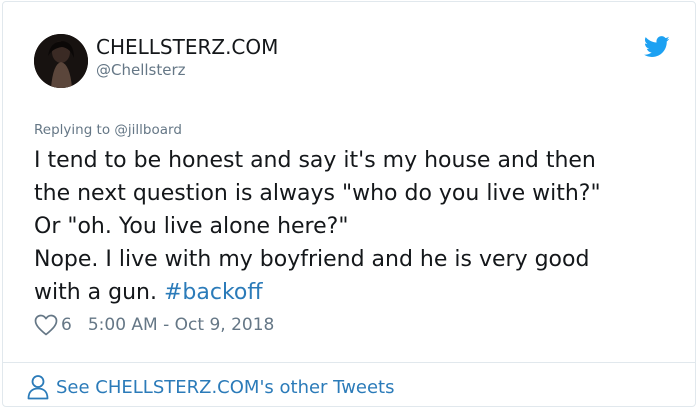 This screenshot has width=700, height=411. Describe the element at coordinates (349, 362) in the screenshot. I see `divider` at that location.